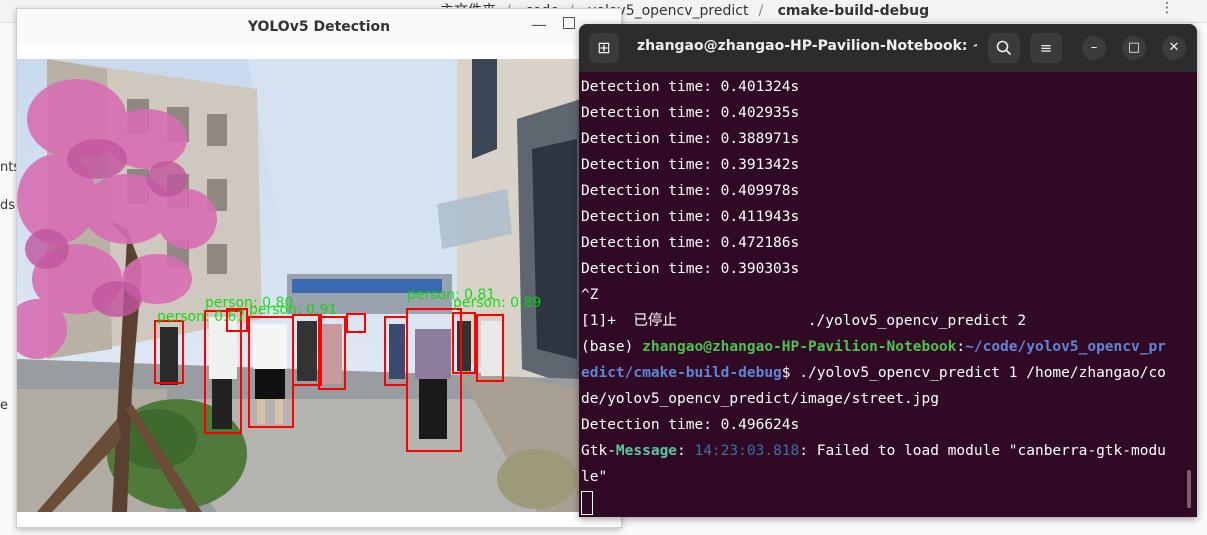 This screenshot has height=535, width=1207. Describe the element at coordinates (646, 451) in the screenshot. I see `gtk-message-word: Message` at that location.